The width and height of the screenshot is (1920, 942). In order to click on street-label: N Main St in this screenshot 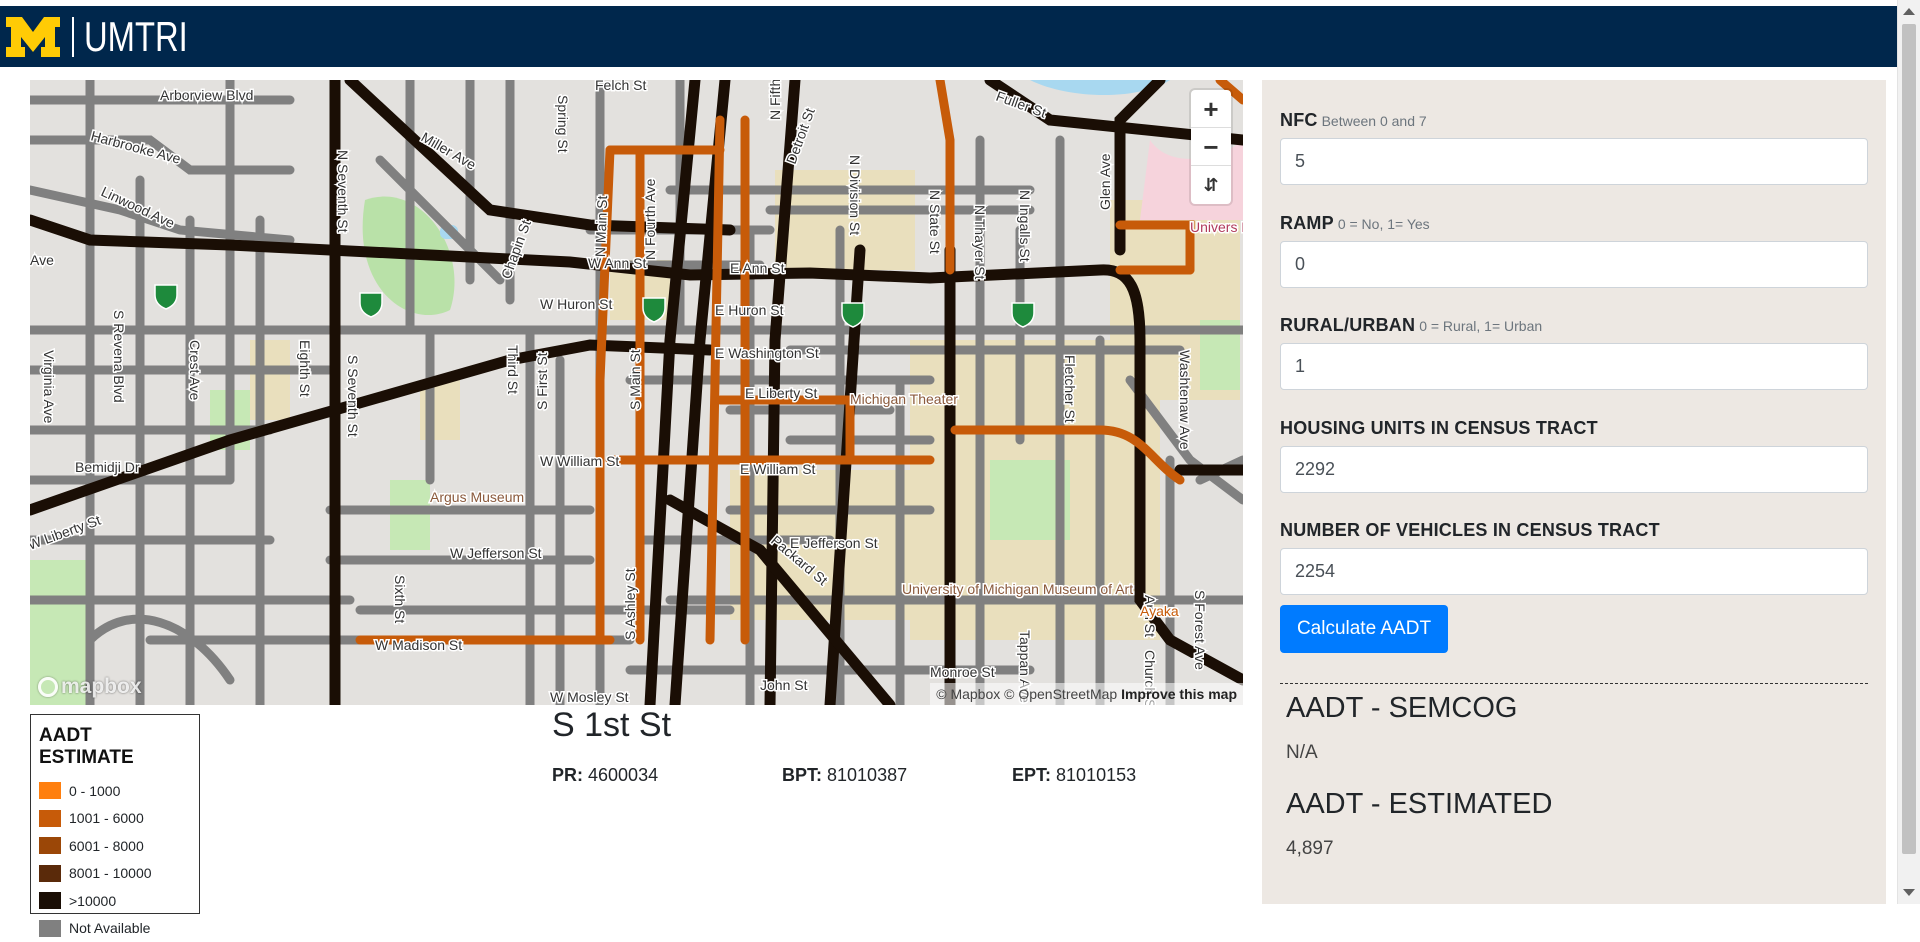, I will do `click(601, 226)`.